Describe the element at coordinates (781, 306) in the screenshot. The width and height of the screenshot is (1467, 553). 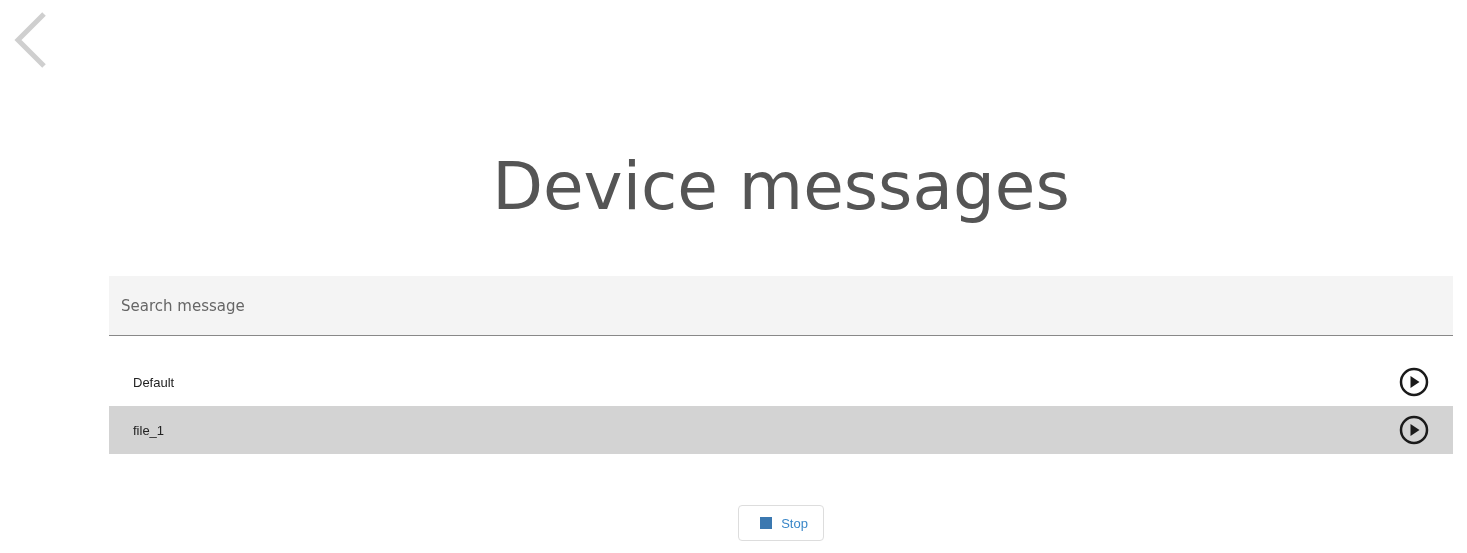
I see `search-field: Search message` at that location.